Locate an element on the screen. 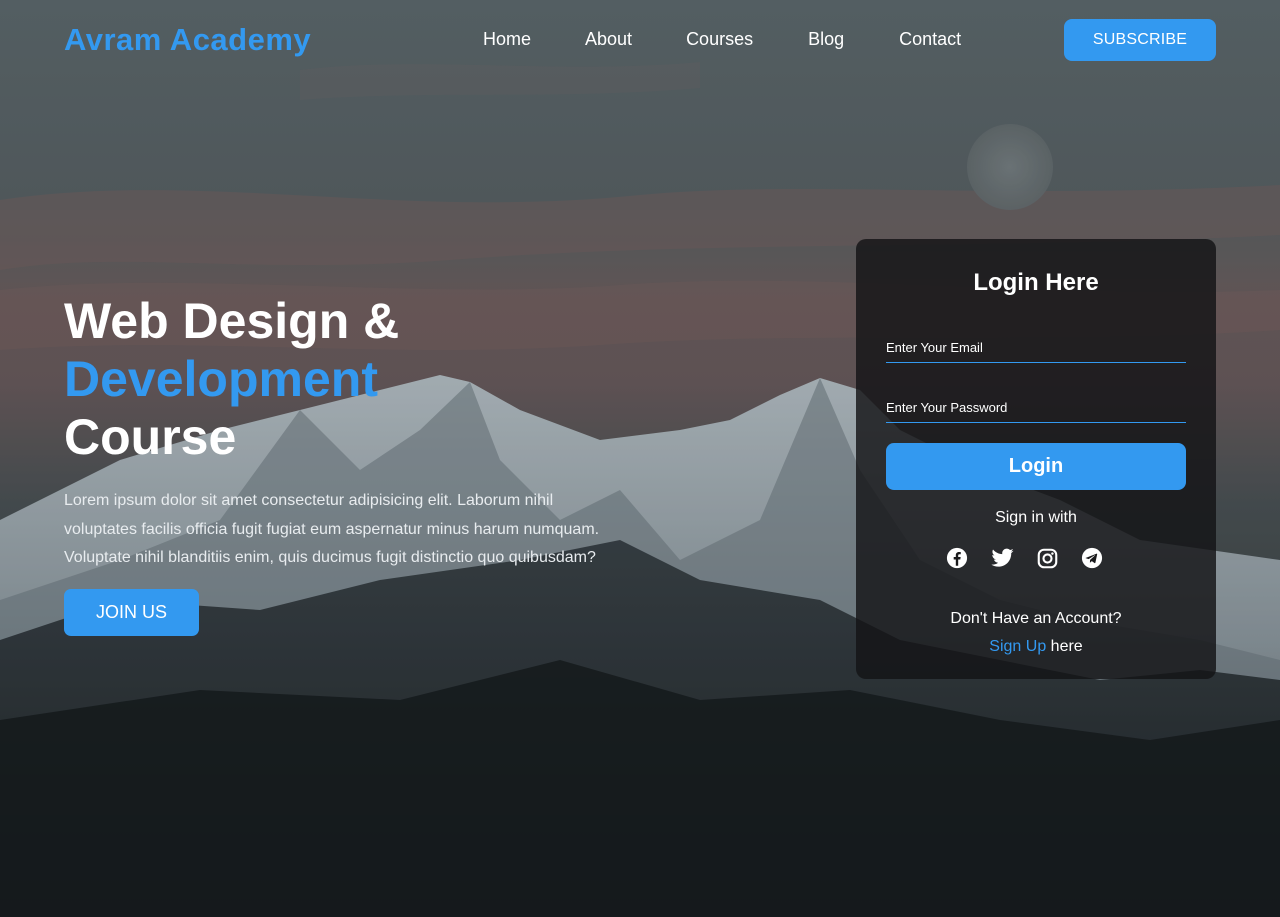  signup-line: Sign Up here is located at coordinates (1036, 647).